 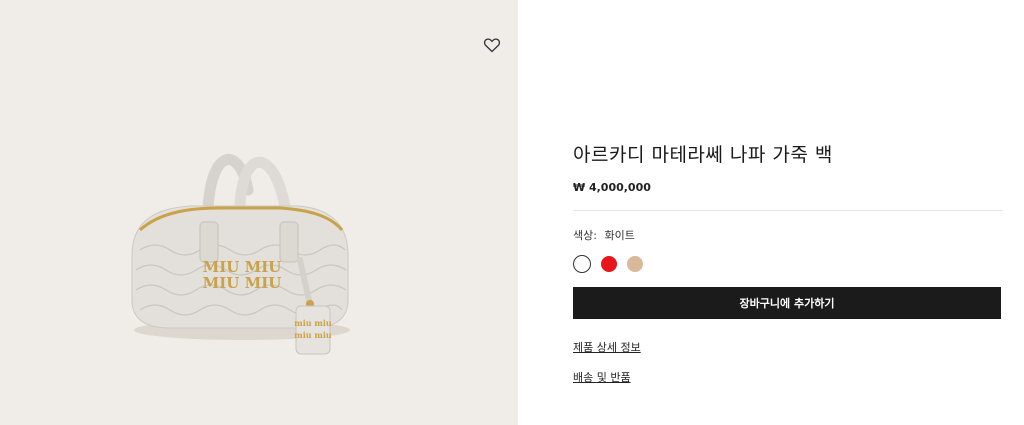 What do you see at coordinates (787, 235) in the screenshot?
I see `color-selection-label: 색상: 화이트` at bounding box center [787, 235].